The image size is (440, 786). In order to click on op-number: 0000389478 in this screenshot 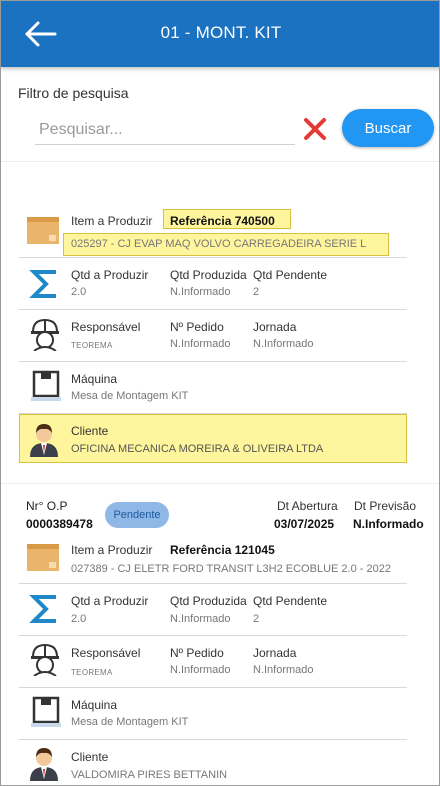, I will do `click(59, 524)`.